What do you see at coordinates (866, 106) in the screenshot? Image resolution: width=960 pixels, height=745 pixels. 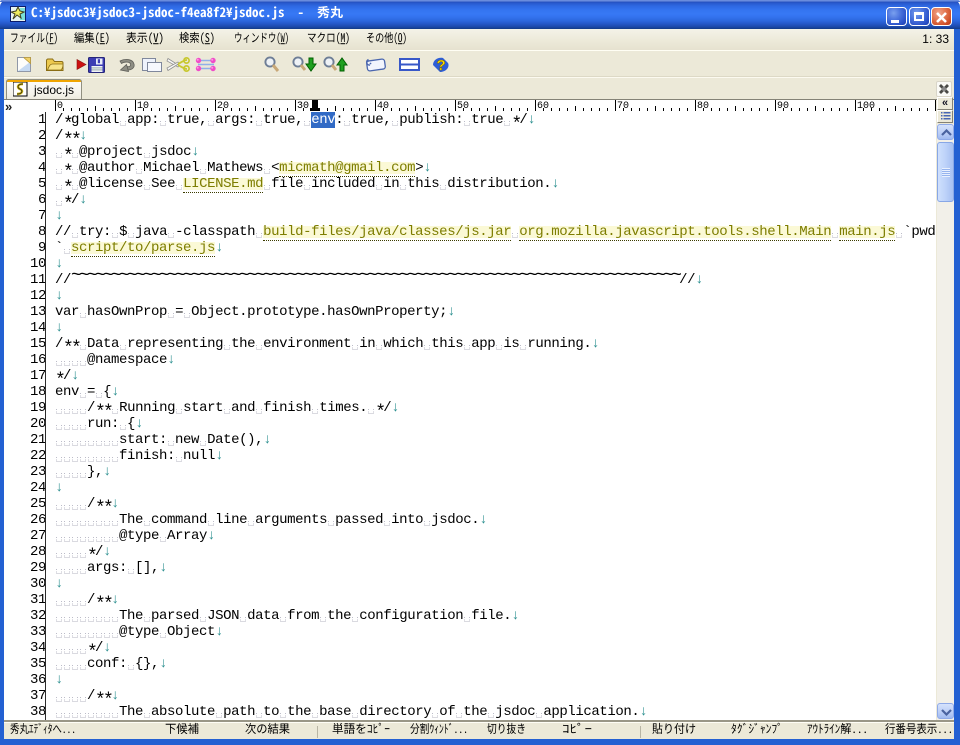 I see `svg-text: 100` at bounding box center [866, 106].